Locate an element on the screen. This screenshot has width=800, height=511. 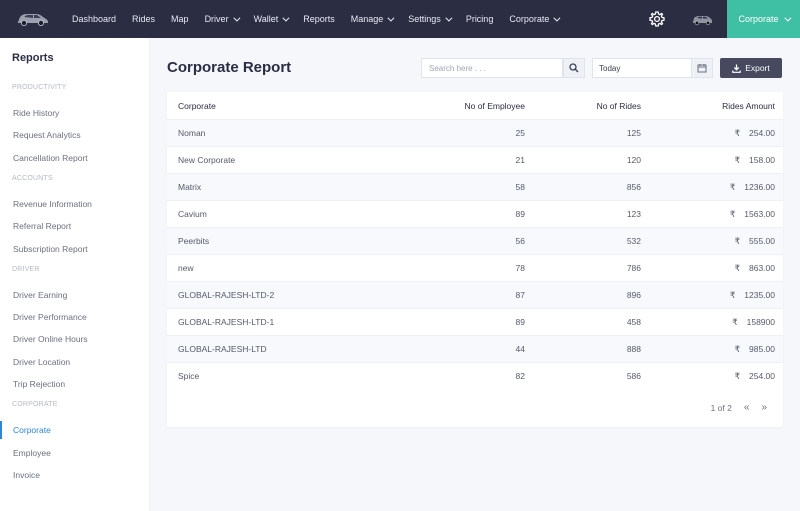
nav-item-reports: Reports is located at coordinates (319, 19).